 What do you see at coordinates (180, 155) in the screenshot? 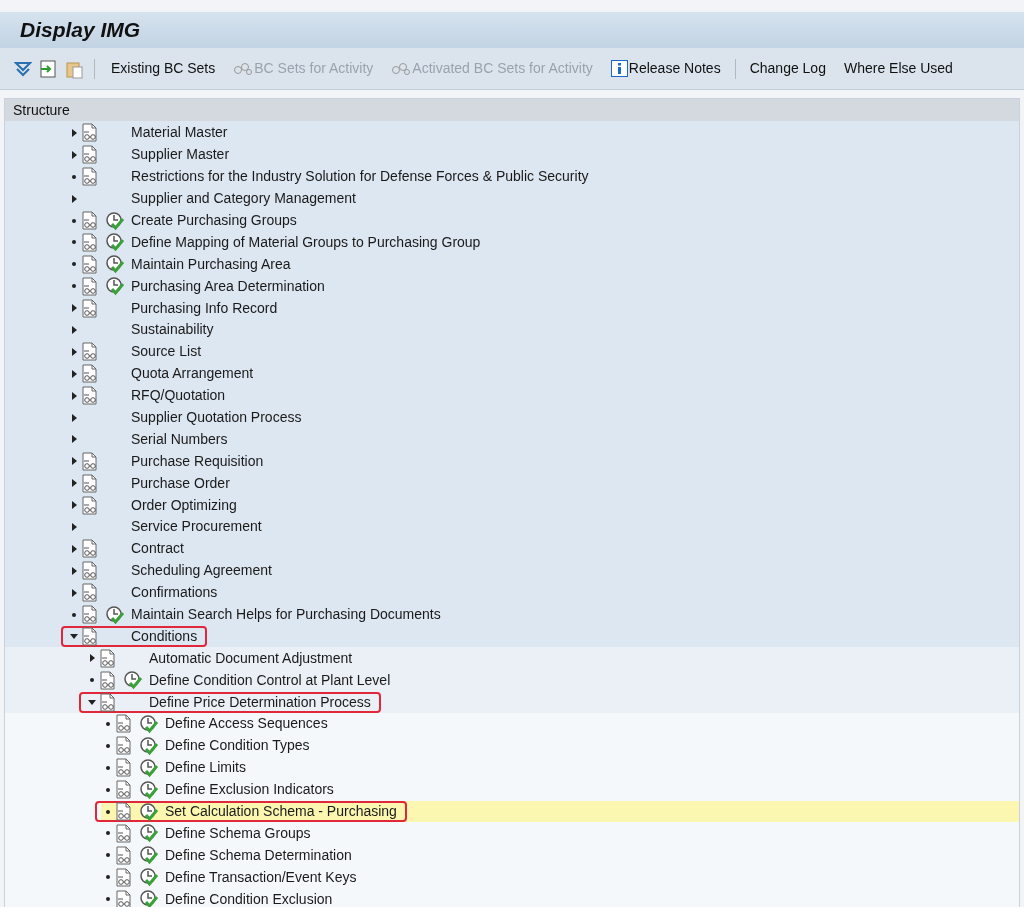
I see `tree-item-label: Supplier Master` at bounding box center [180, 155].